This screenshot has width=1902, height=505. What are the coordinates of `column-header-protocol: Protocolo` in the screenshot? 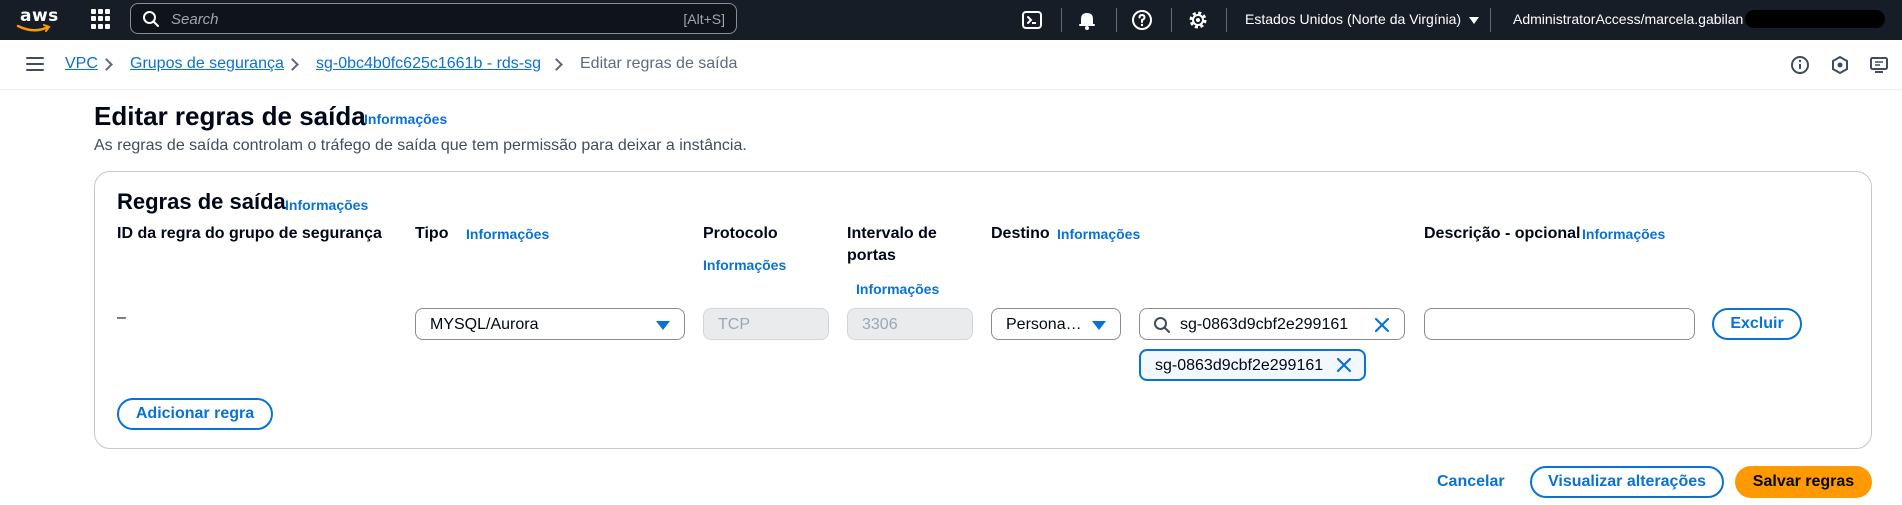 It's located at (740, 233).